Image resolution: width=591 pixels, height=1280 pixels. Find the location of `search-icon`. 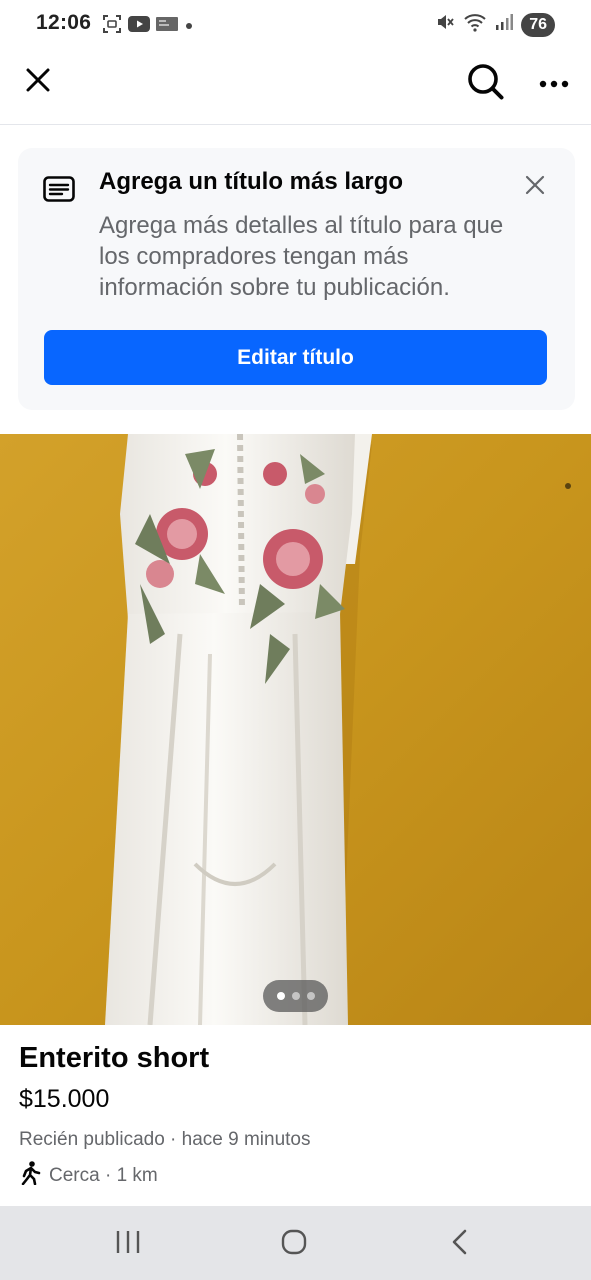

search-icon is located at coordinates (486, 84).